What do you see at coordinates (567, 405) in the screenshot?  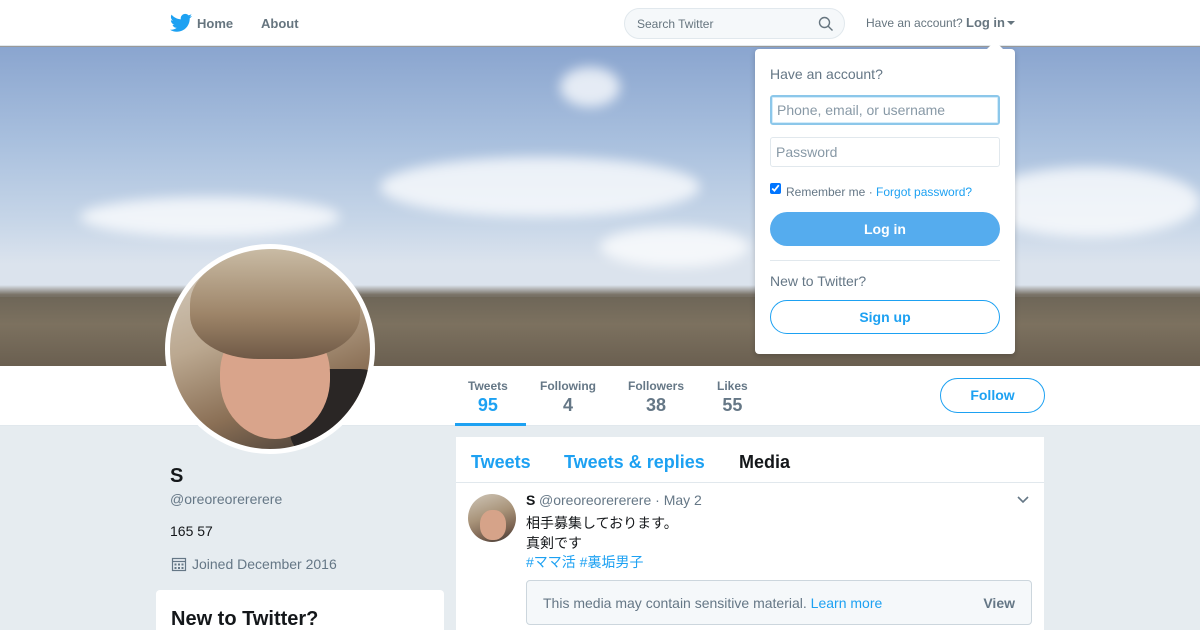 I see `stat-value: 4` at bounding box center [567, 405].